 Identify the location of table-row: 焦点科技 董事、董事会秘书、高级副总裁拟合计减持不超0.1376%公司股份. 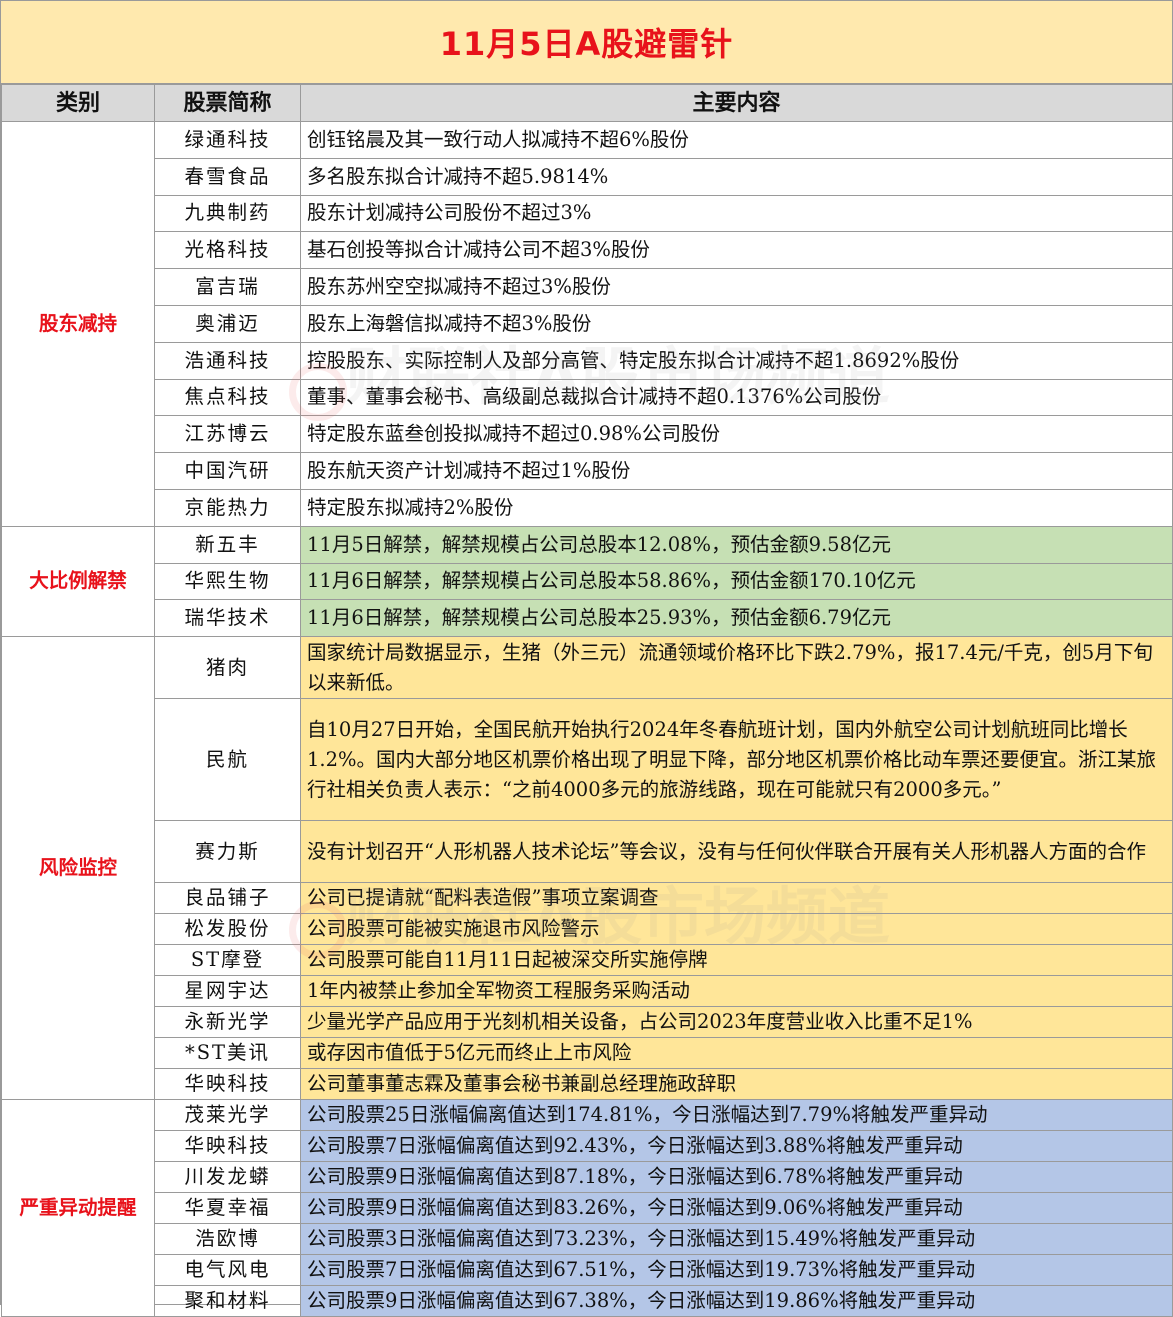
(587, 397).